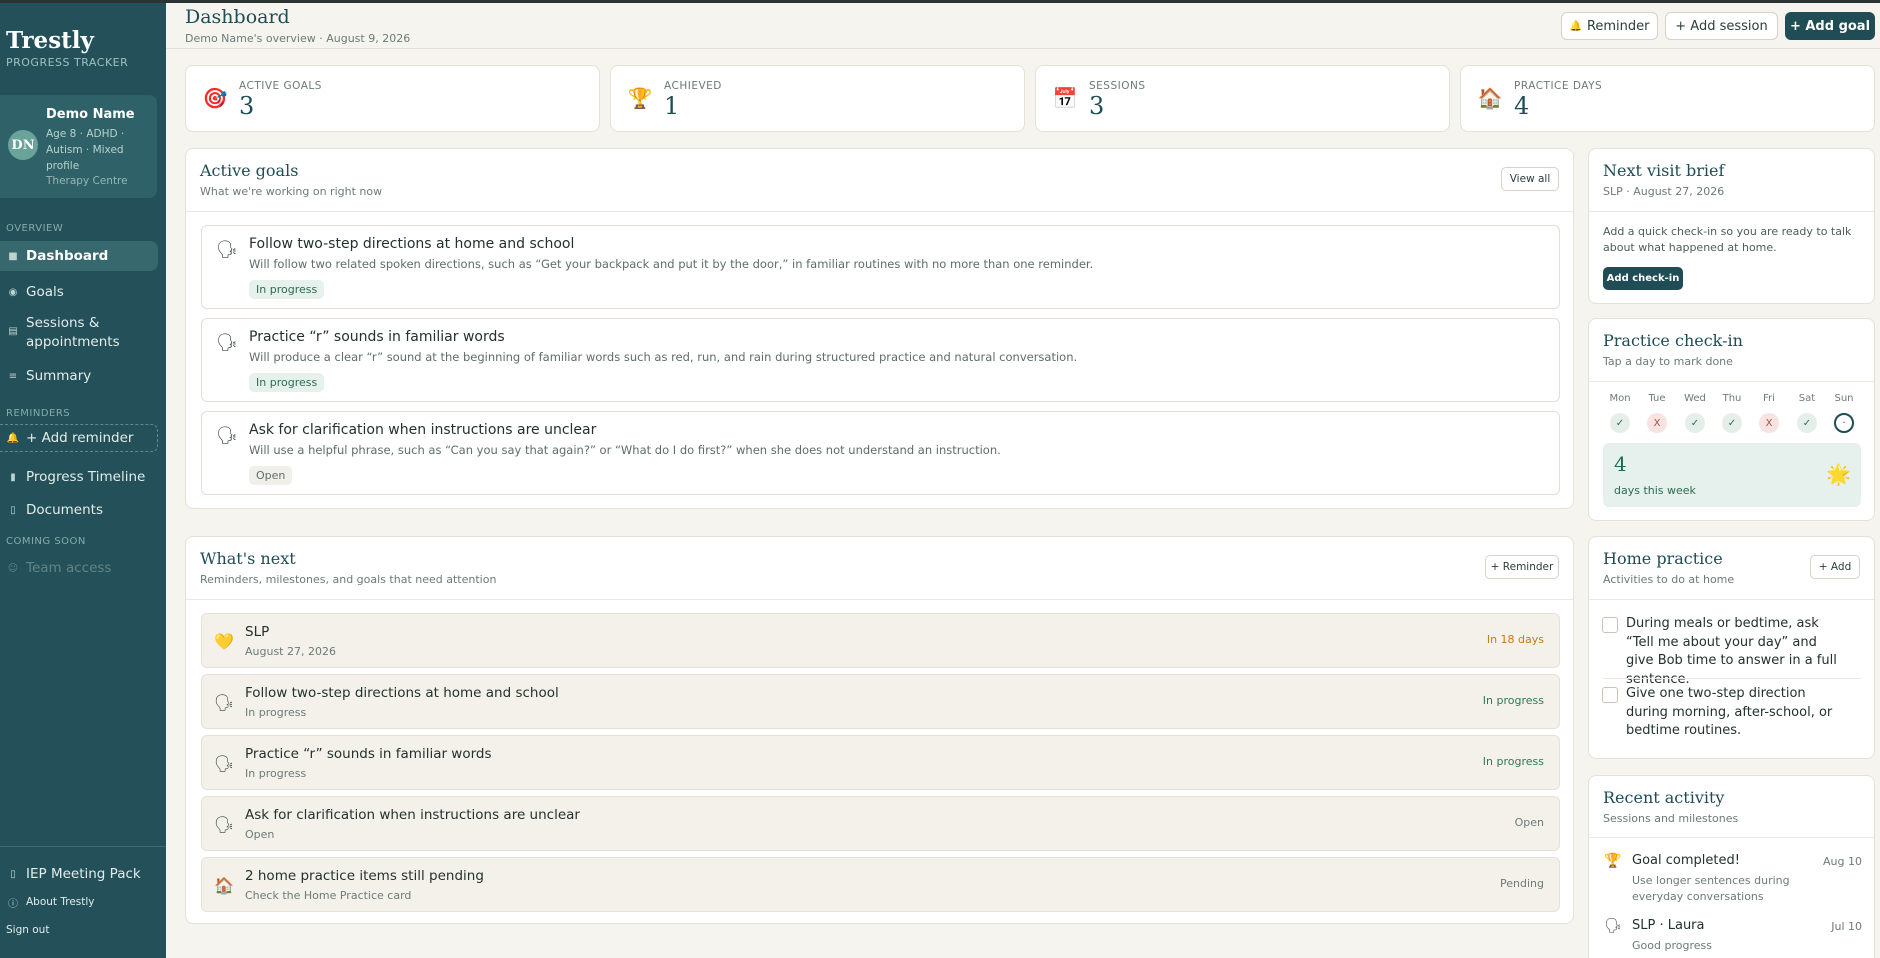 This screenshot has height=958, width=1880. I want to click on item-due-badge: In 18 days, so click(1515, 639).